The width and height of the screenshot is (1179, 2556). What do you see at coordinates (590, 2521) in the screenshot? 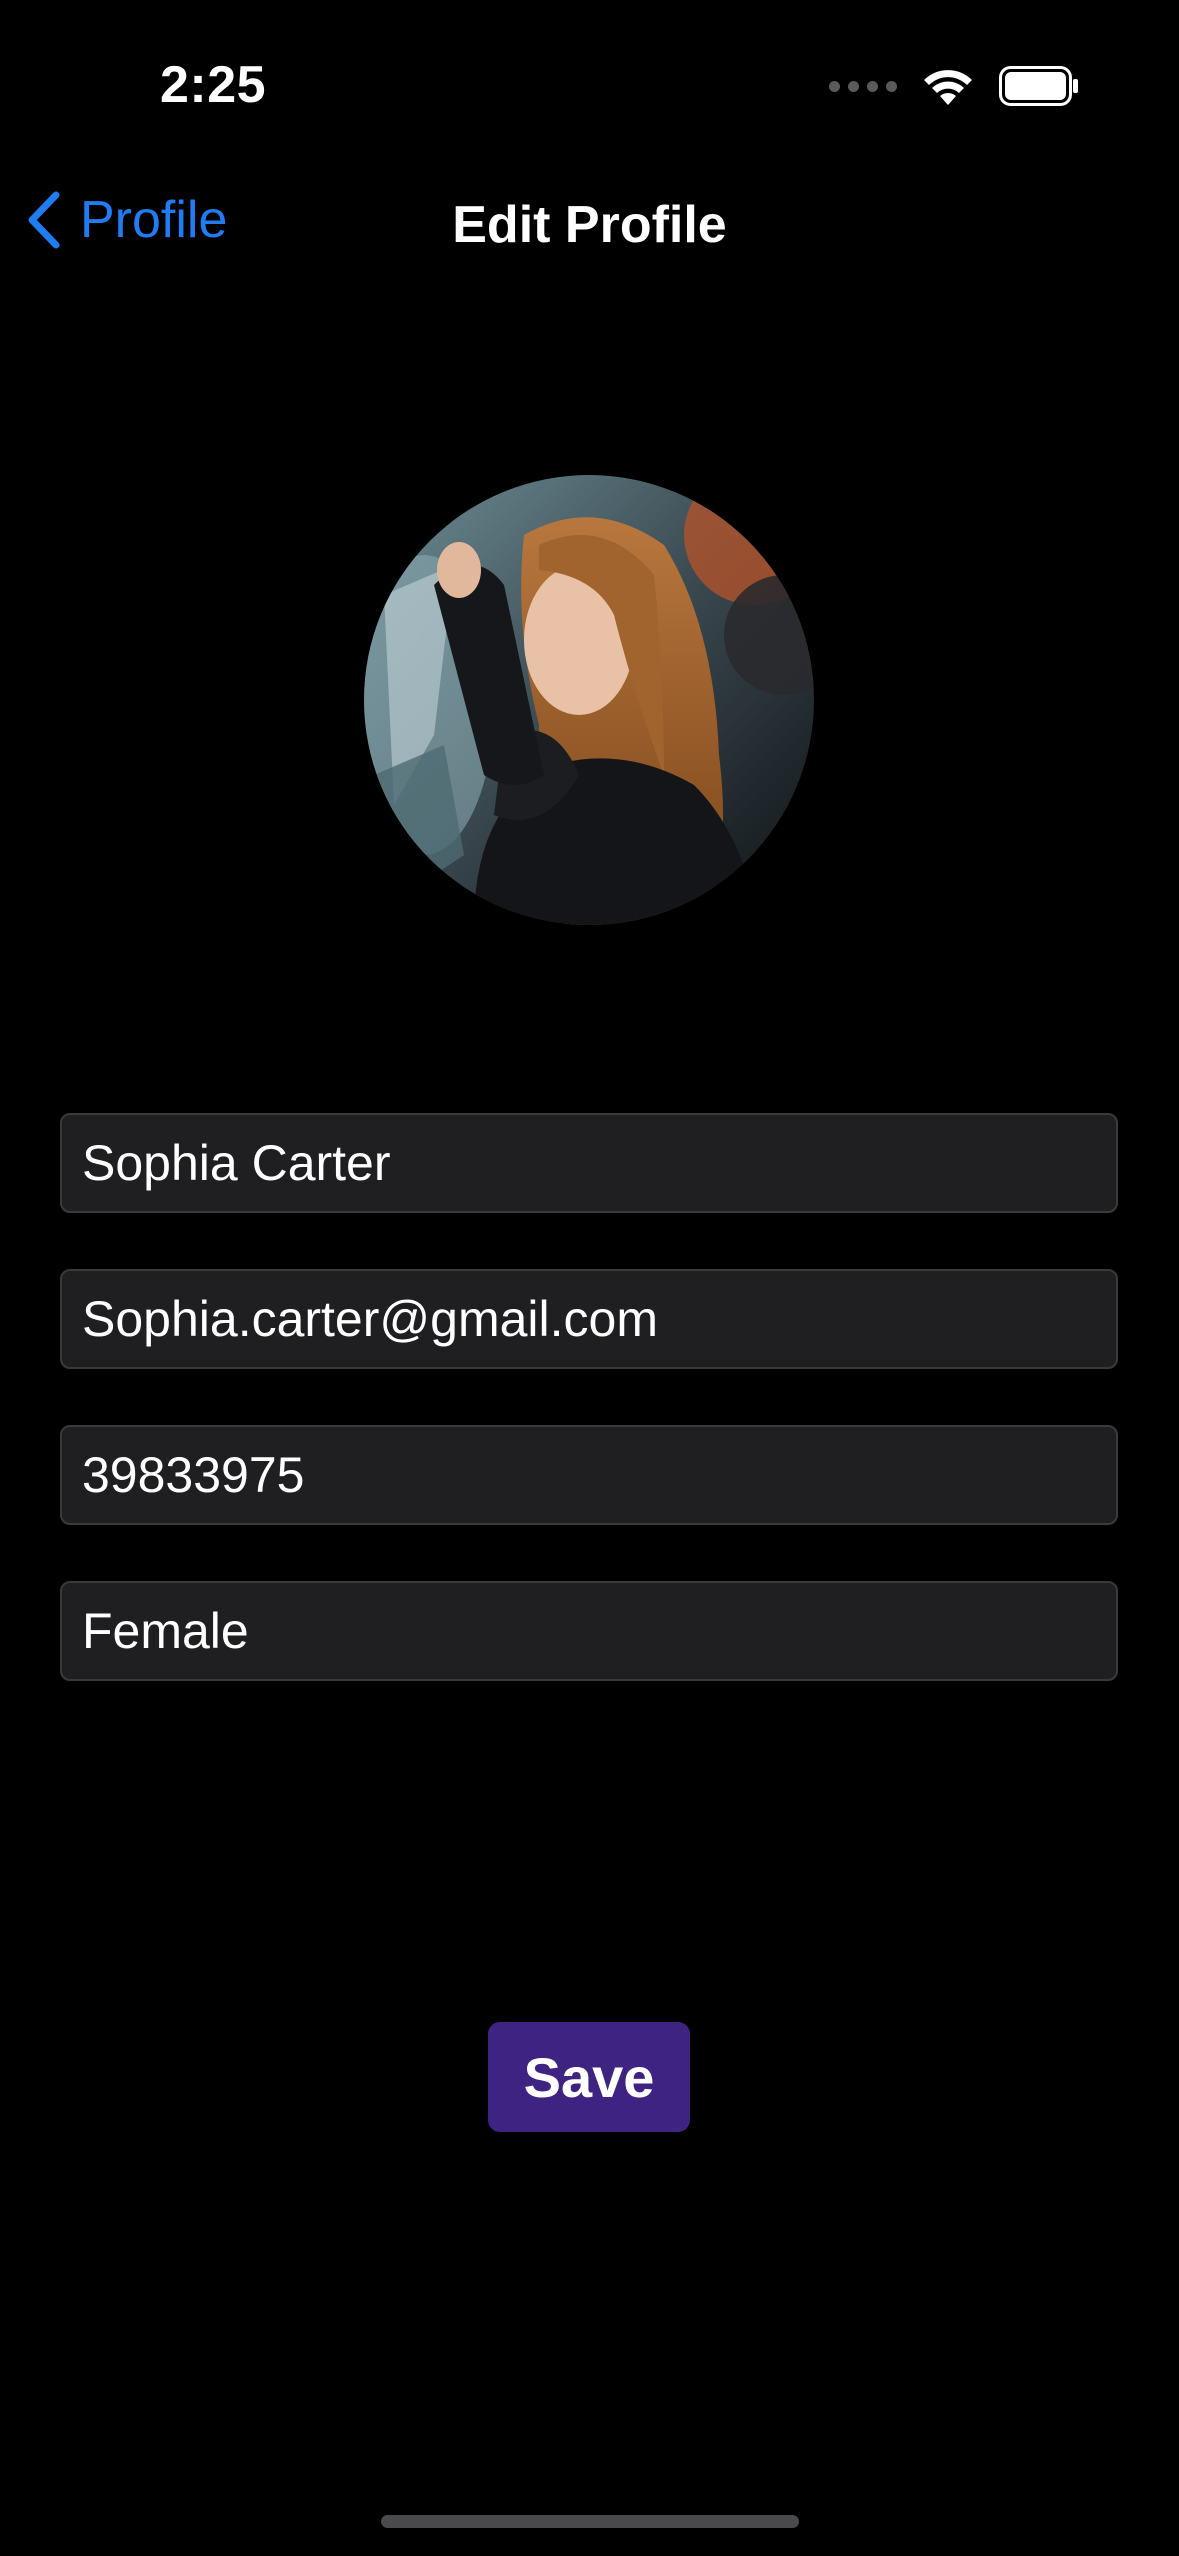
I see `home-indicator` at bounding box center [590, 2521].